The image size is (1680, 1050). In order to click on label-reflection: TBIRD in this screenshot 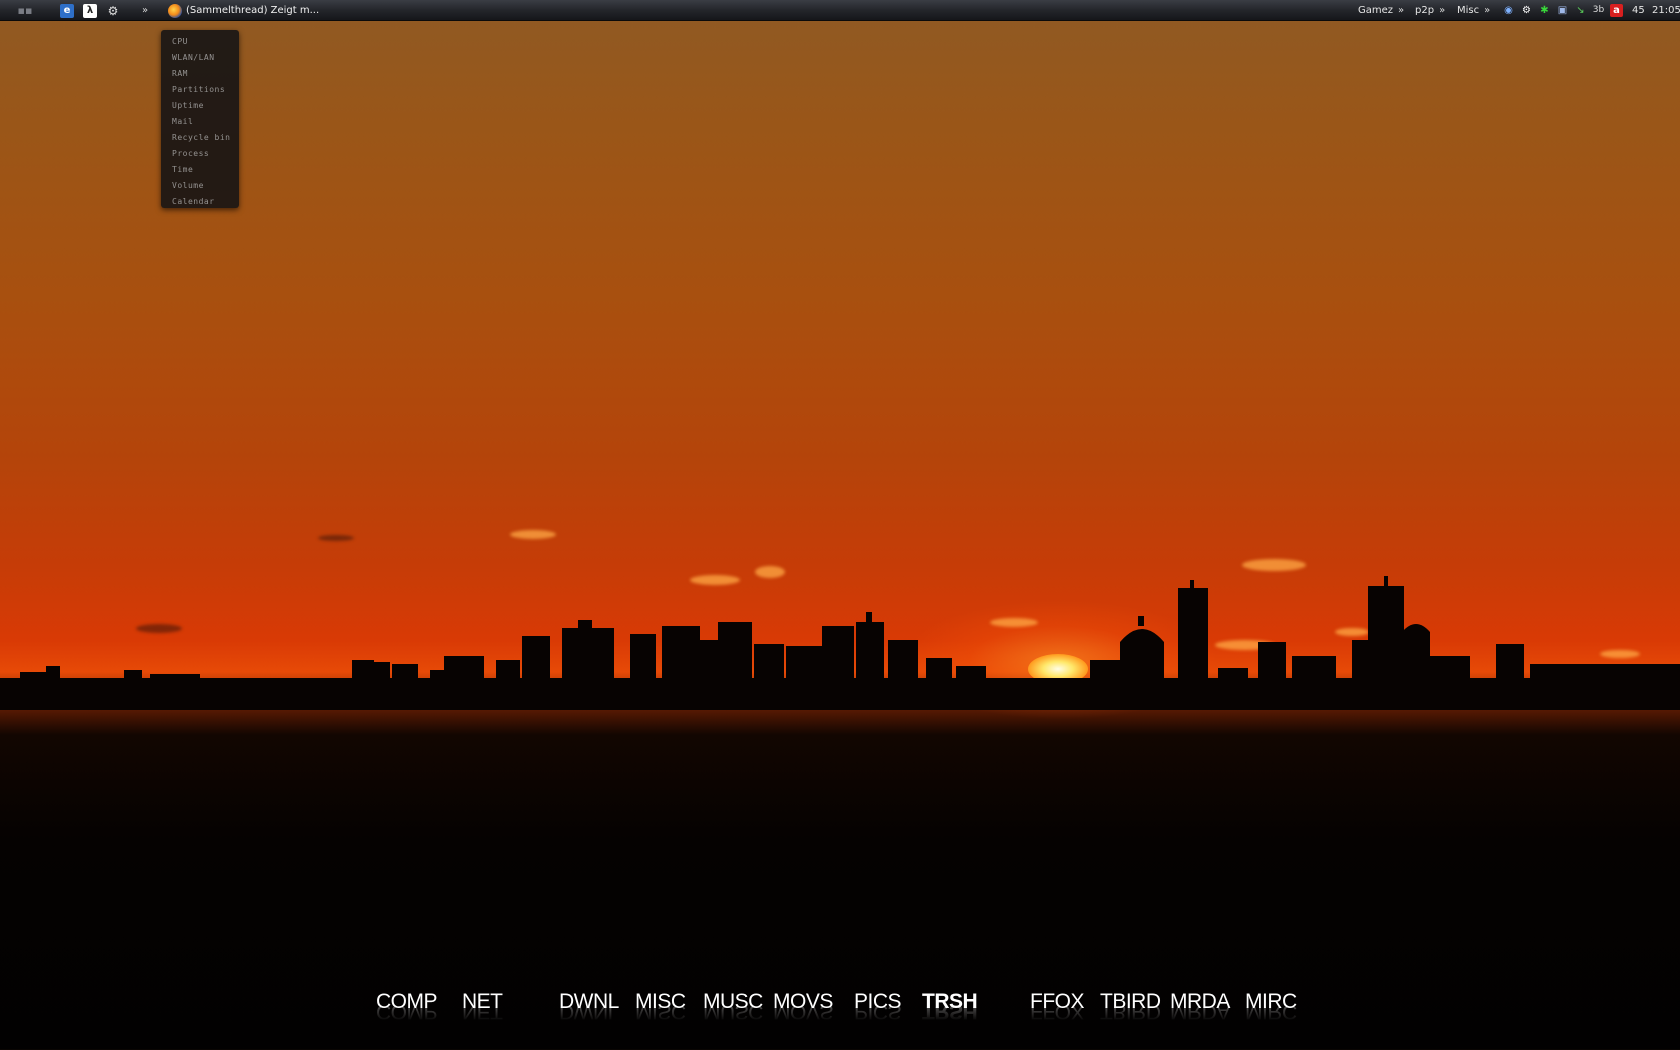, I will do `click(1130, 1014)`.